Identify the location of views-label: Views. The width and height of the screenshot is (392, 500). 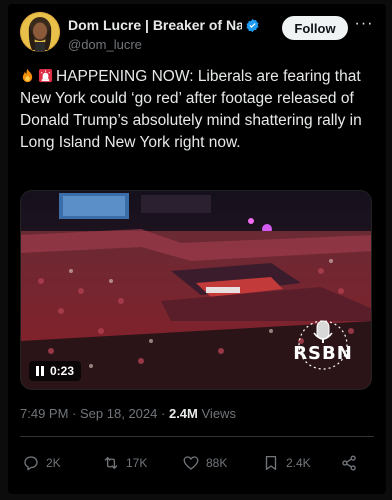
(218, 413).